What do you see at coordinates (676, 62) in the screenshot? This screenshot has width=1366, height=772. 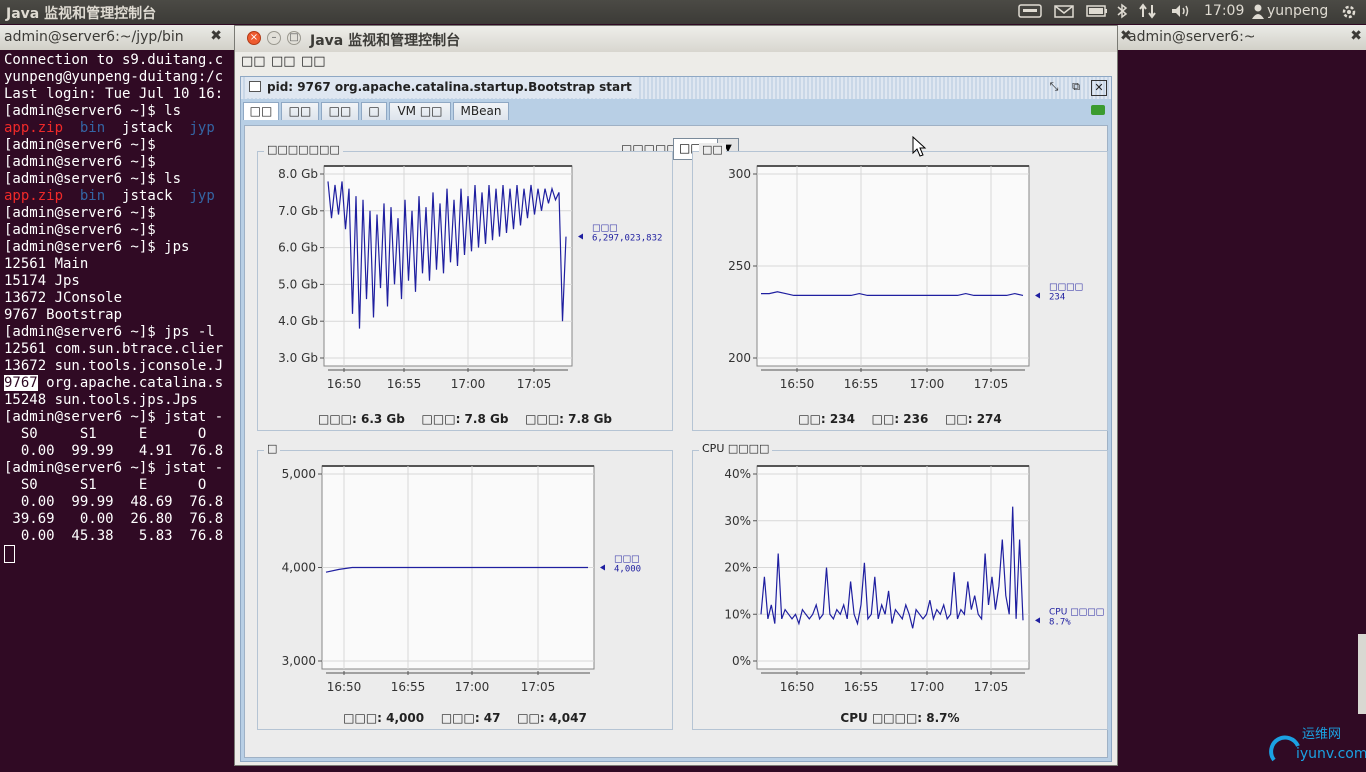 I see `menu-bar: □□ □□ □□` at bounding box center [676, 62].